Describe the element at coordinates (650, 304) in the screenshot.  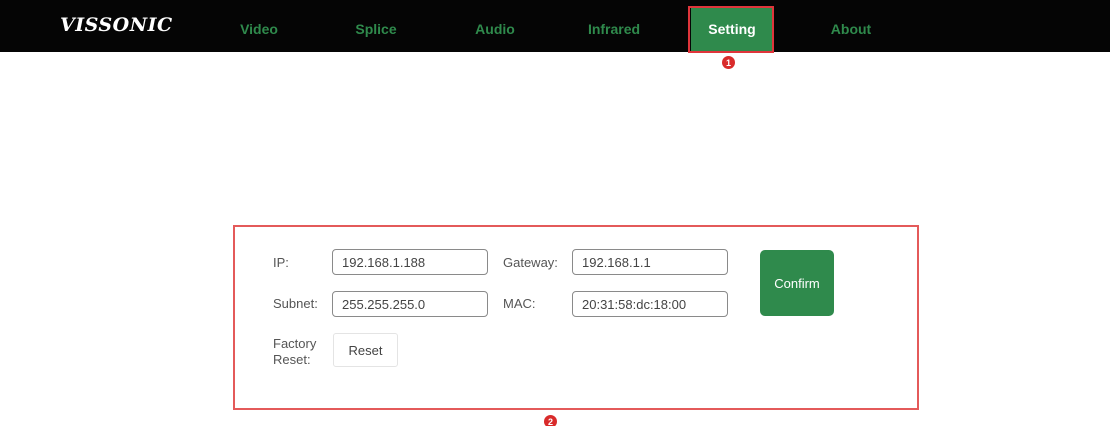
I see `mac-input` at that location.